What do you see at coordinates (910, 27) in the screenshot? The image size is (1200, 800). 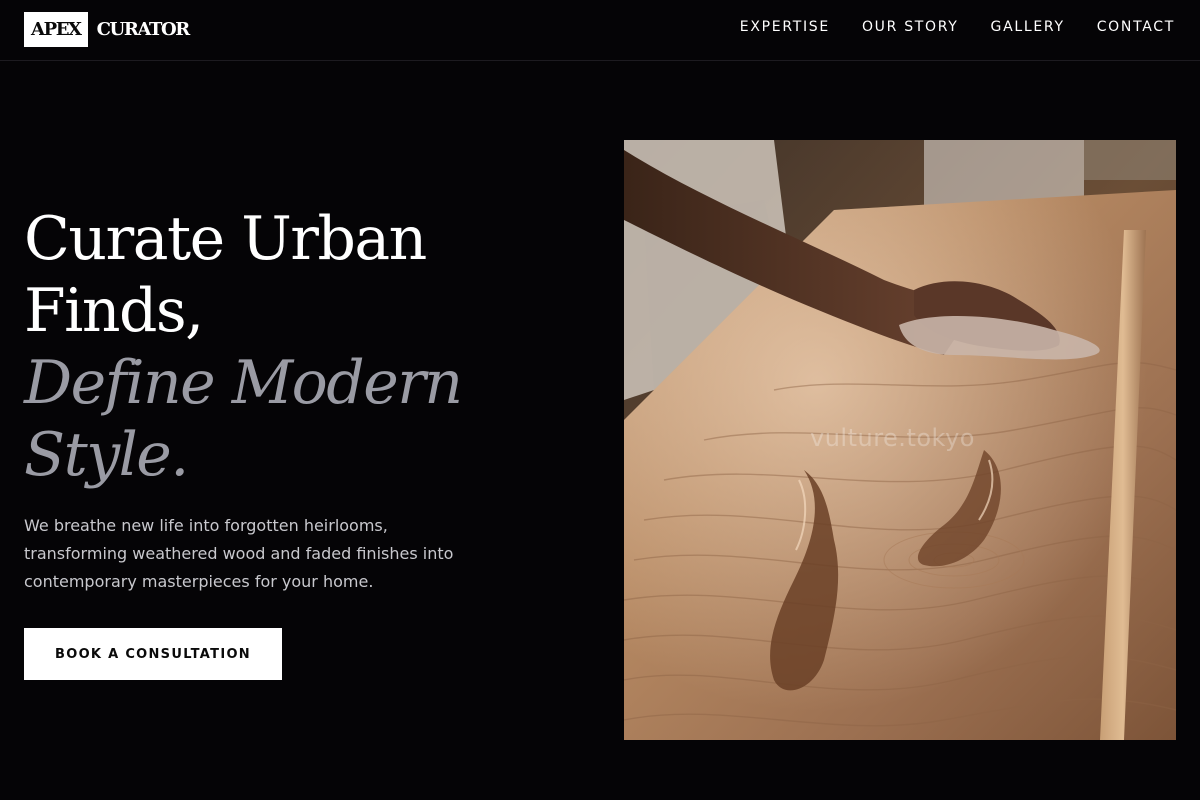 I see `nav-link-our-story: OUR STORY` at bounding box center [910, 27].